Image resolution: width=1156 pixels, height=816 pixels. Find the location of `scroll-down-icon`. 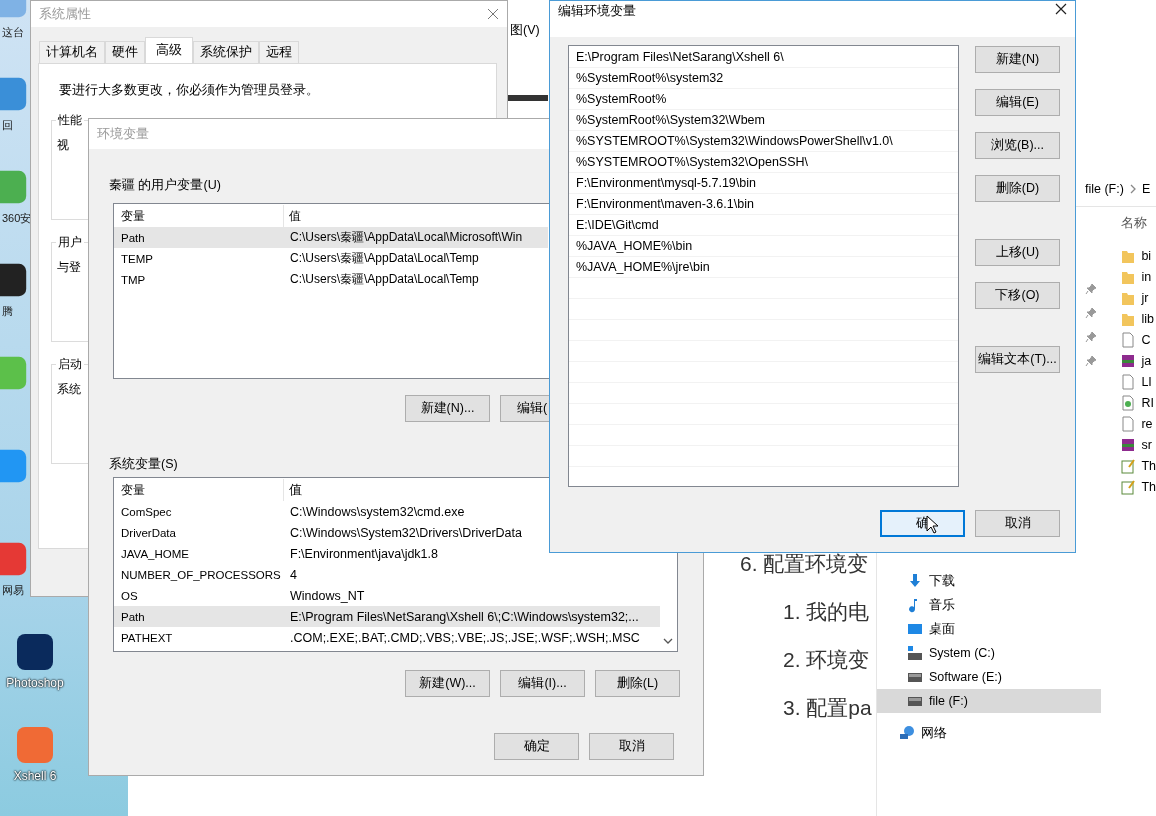

scroll-down-icon is located at coordinates (668, 641).